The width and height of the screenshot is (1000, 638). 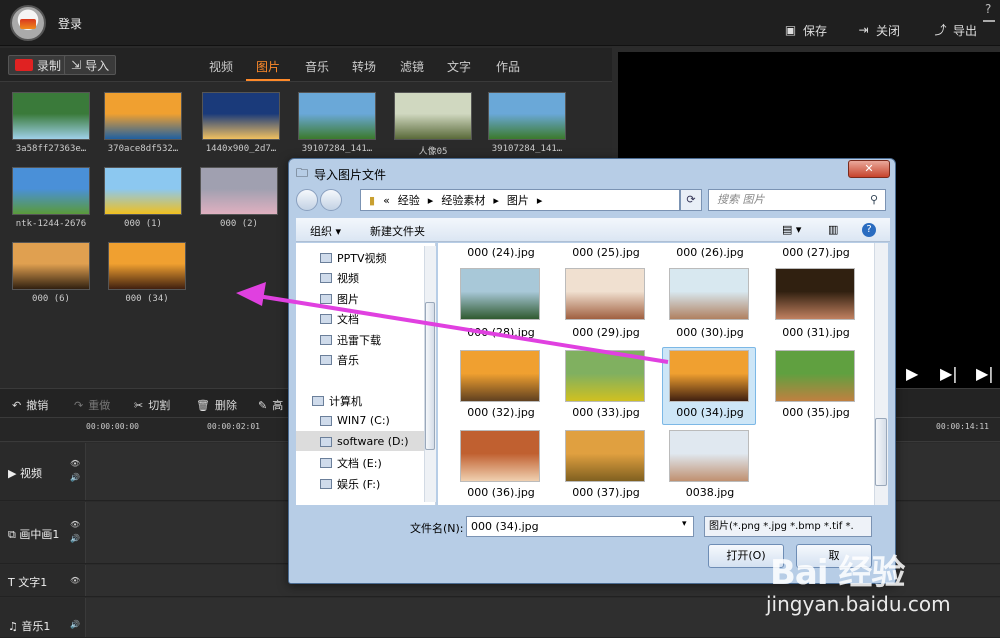 I want to click on nav-item: 音乐, so click(x=339, y=360).